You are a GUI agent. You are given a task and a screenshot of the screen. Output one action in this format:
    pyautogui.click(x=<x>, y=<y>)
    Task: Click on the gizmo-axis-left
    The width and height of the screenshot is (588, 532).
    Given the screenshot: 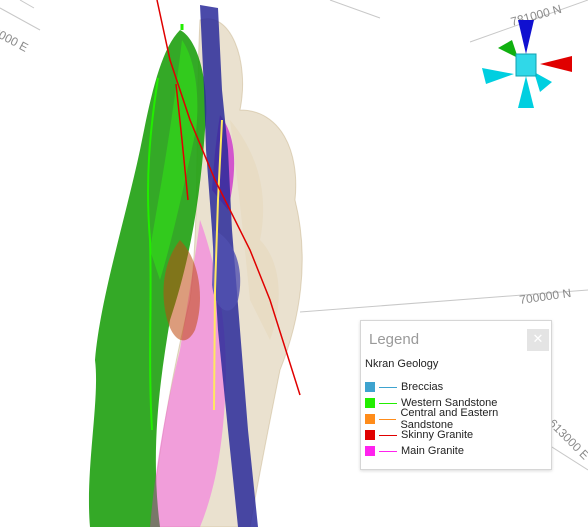 What is the action you would take?
    pyautogui.click(x=498, y=76)
    